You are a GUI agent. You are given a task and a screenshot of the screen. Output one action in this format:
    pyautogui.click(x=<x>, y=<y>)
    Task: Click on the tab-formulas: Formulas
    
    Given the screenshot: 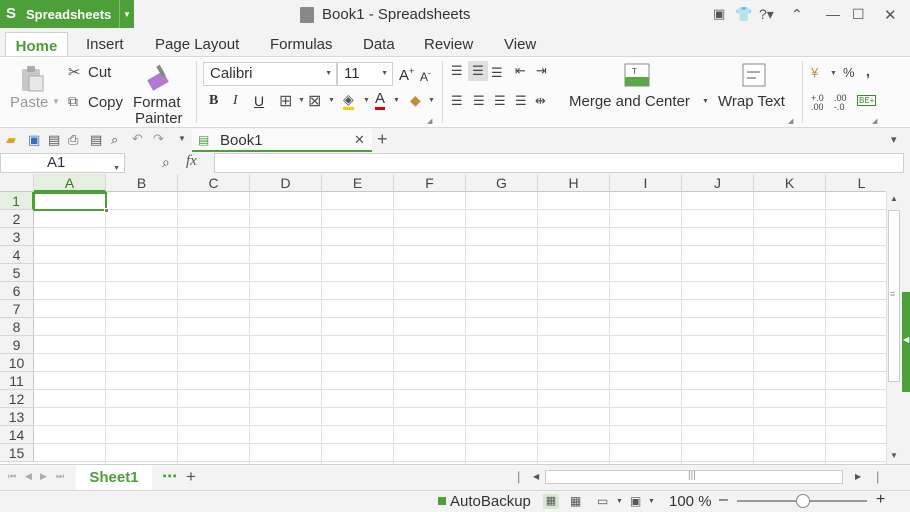 What is the action you would take?
    pyautogui.click(x=301, y=44)
    